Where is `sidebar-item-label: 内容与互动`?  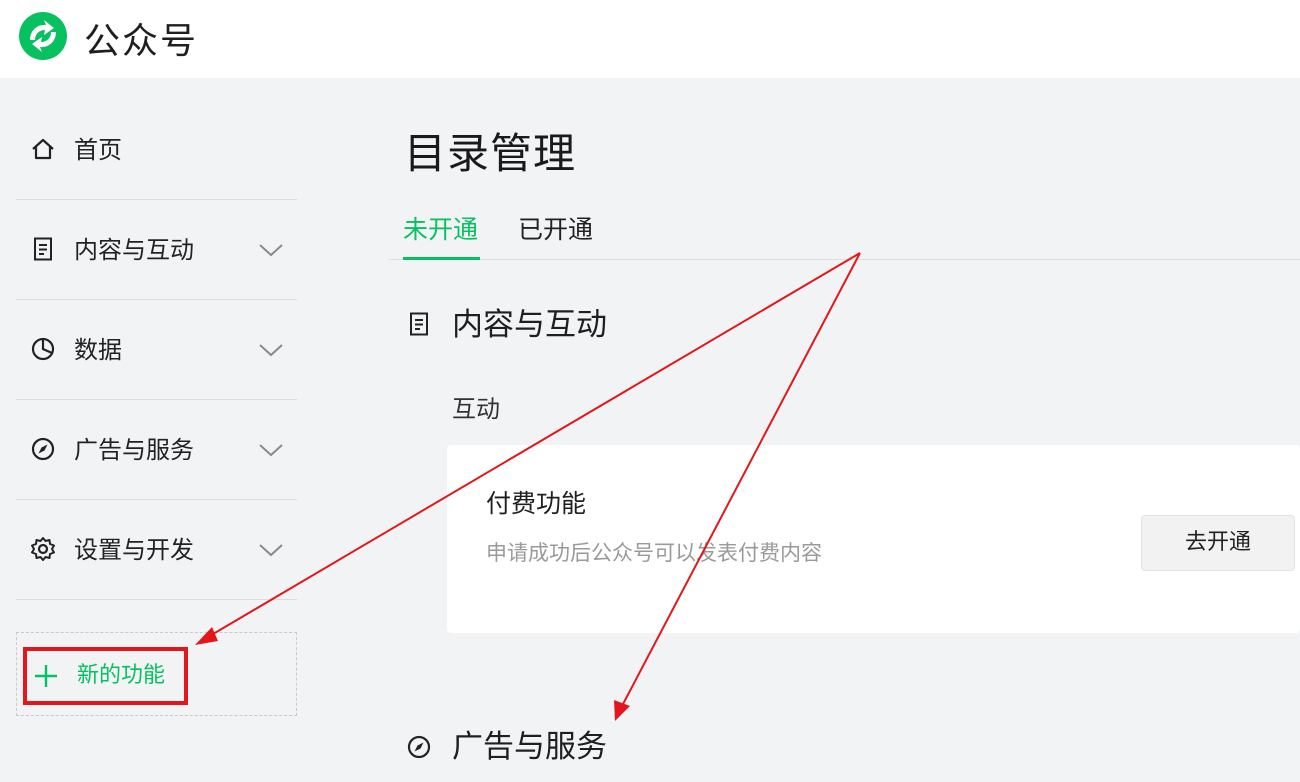 sidebar-item-label: 内容与互动 is located at coordinates (134, 249).